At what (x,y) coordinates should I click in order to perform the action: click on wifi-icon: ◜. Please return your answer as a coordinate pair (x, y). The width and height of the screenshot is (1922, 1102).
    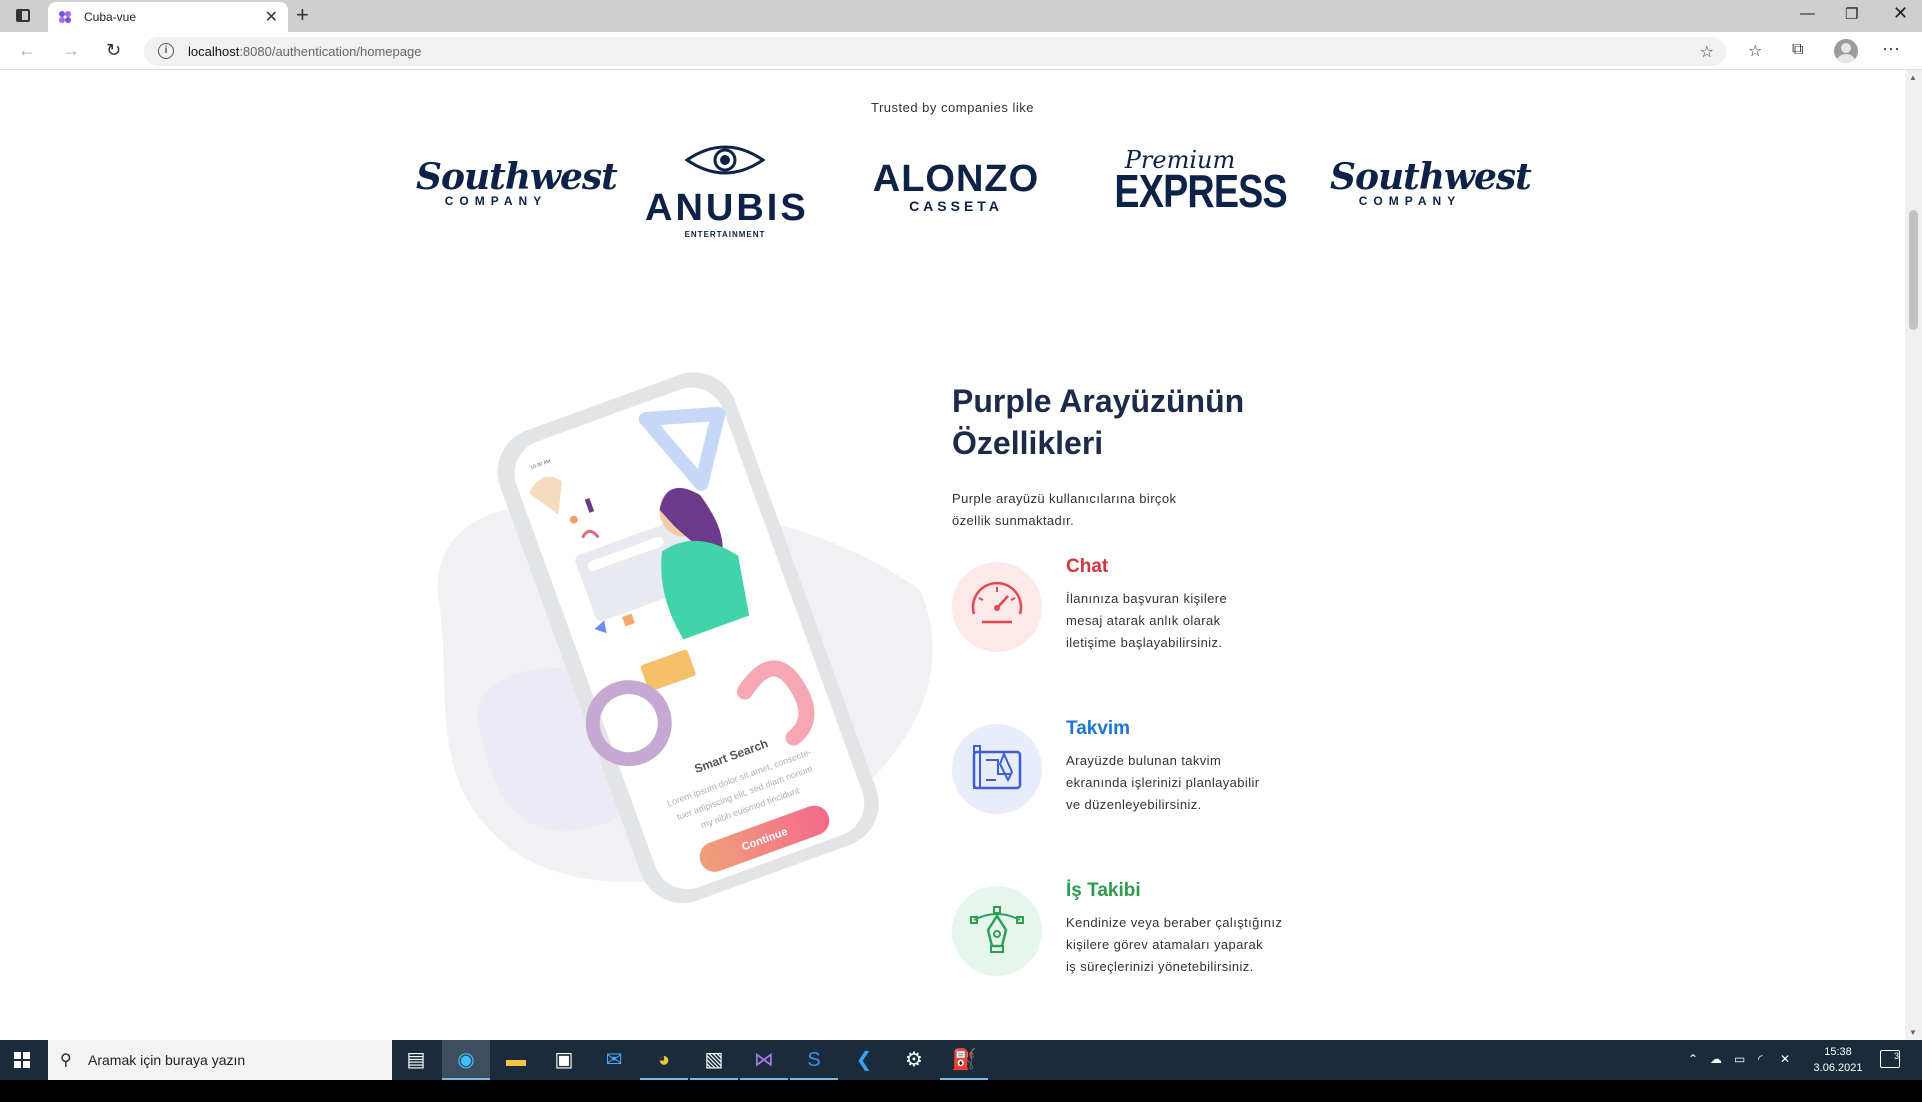
    Looking at the image, I should click on (1760, 1059).